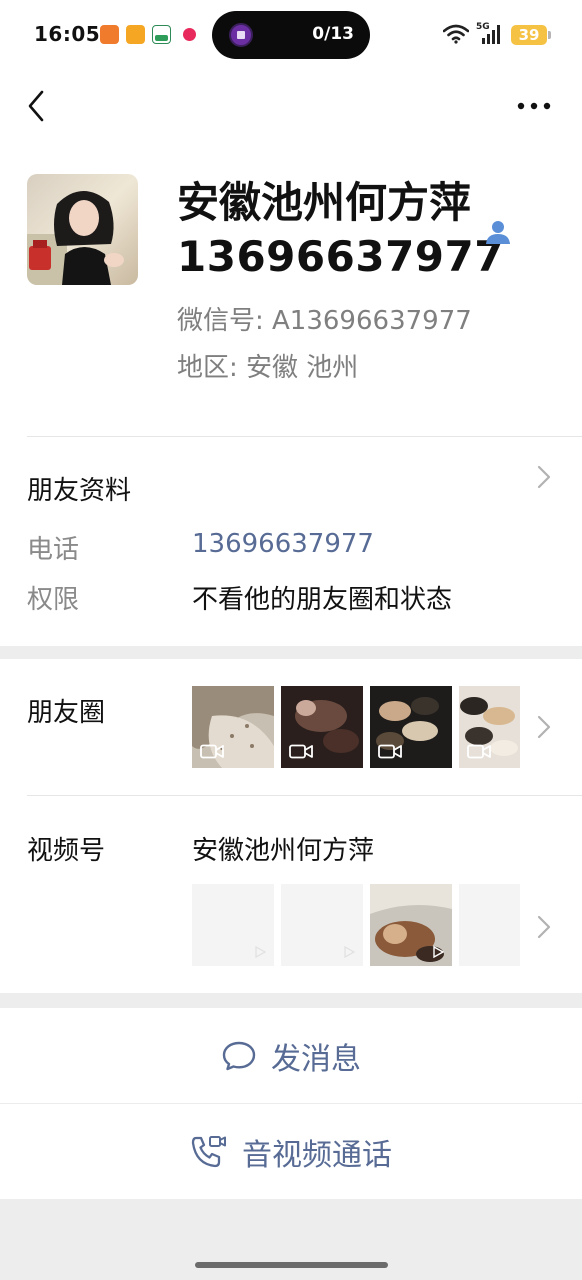  Describe the element at coordinates (324, 318) in the screenshot. I see `wechat-id: 微信号: A13696637977` at that location.